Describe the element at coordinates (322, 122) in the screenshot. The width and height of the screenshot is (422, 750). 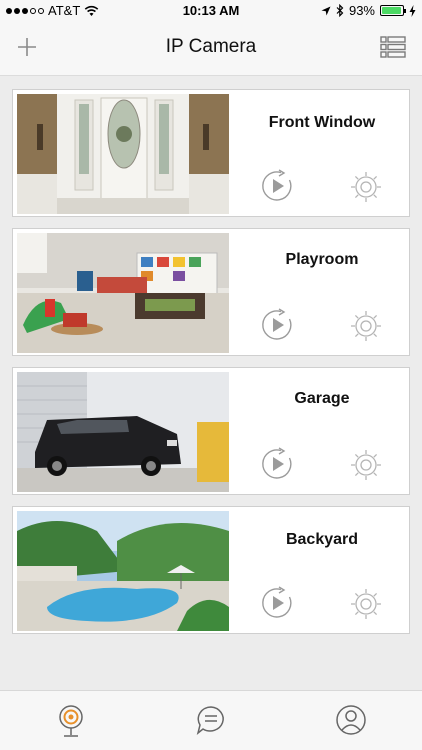
I see `camera-name-front-window: Front Window` at that location.